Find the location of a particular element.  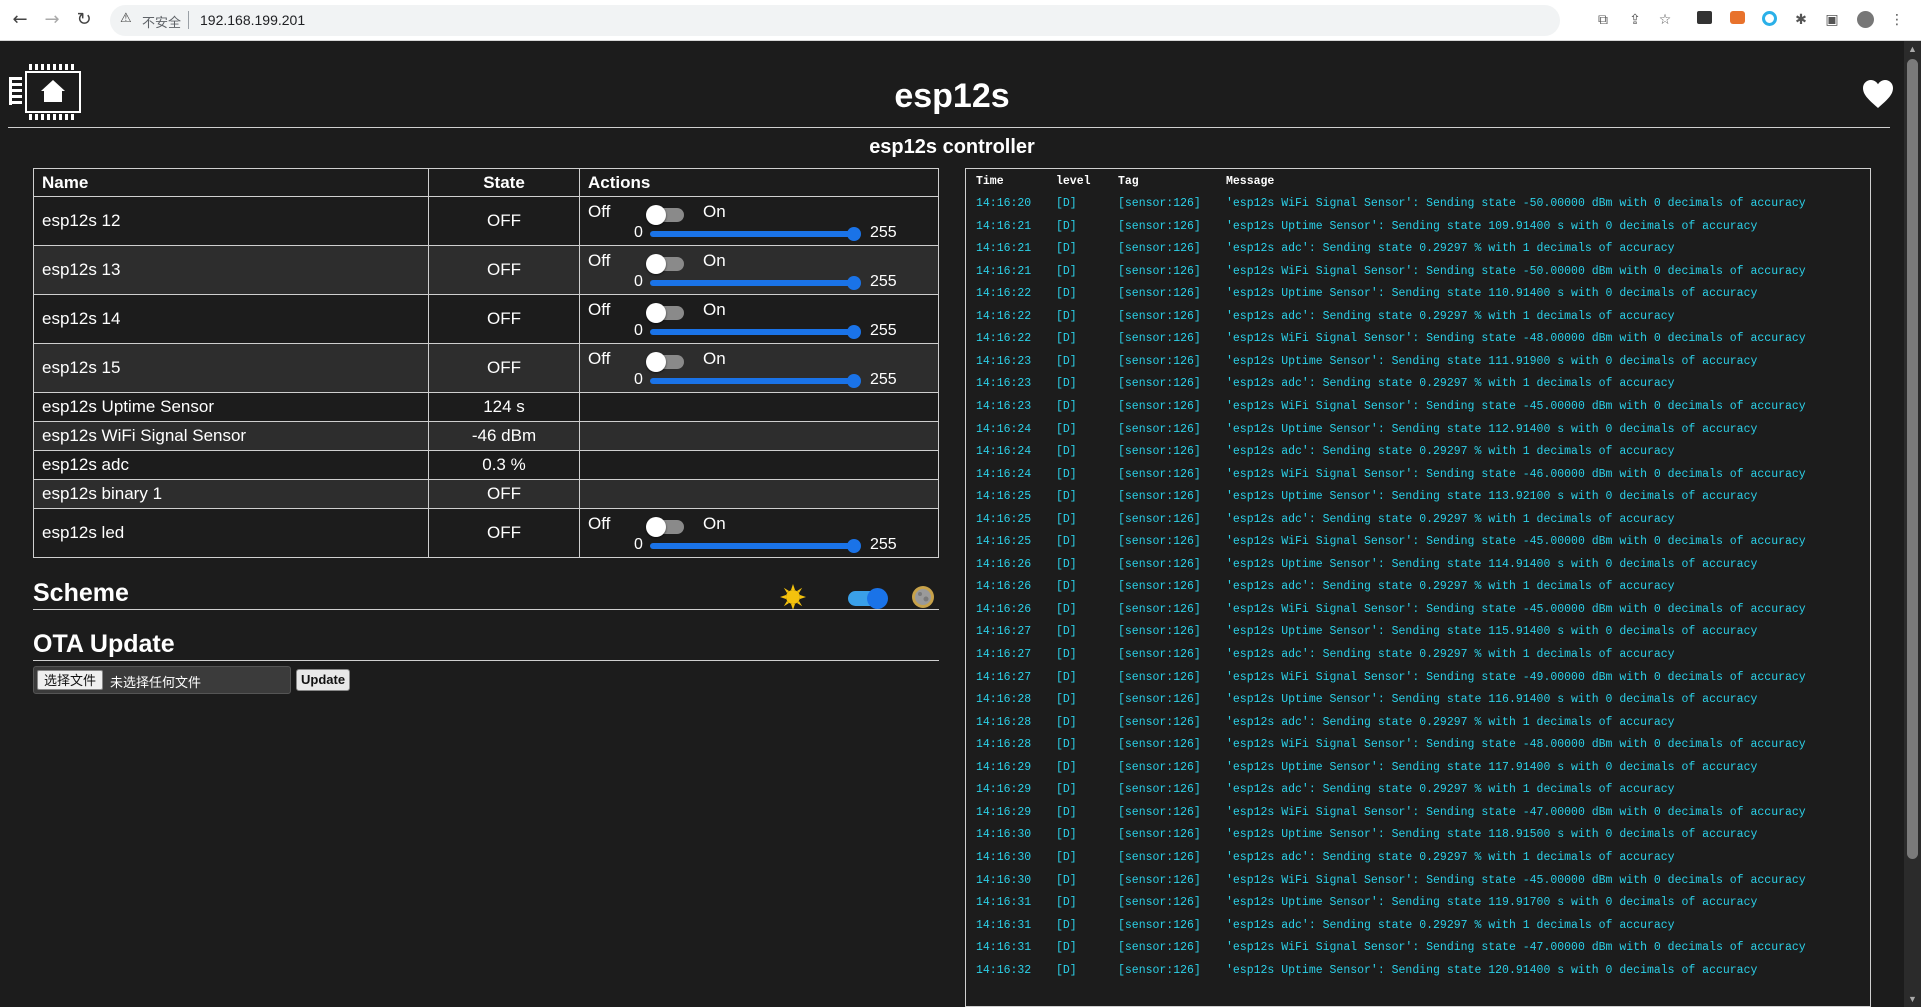

profile-avatar-icon is located at coordinates (1865, 20).